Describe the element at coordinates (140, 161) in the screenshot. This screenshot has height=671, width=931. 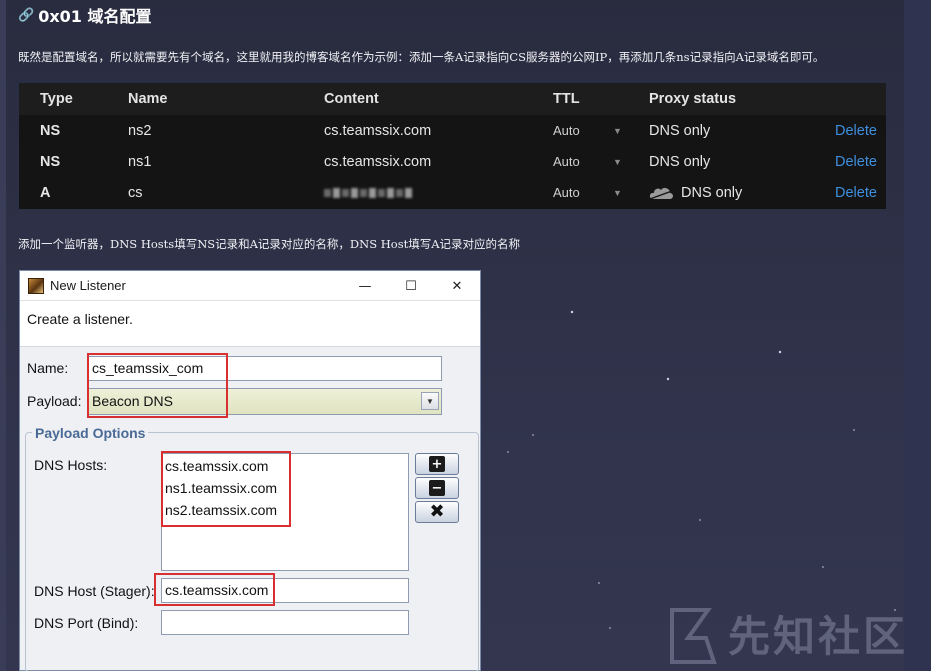
I see `record-name: ns1` at that location.